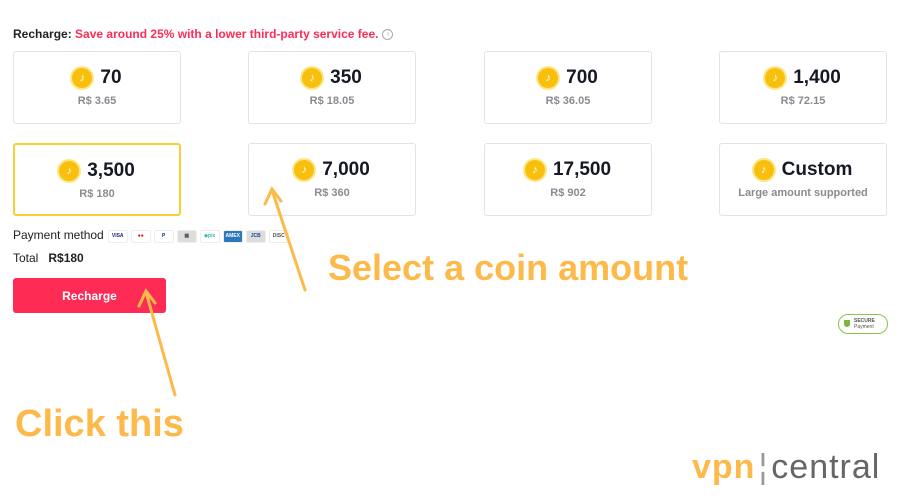  Describe the element at coordinates (826, 467) in the screenshot. I see `logo-central: central` at that location.